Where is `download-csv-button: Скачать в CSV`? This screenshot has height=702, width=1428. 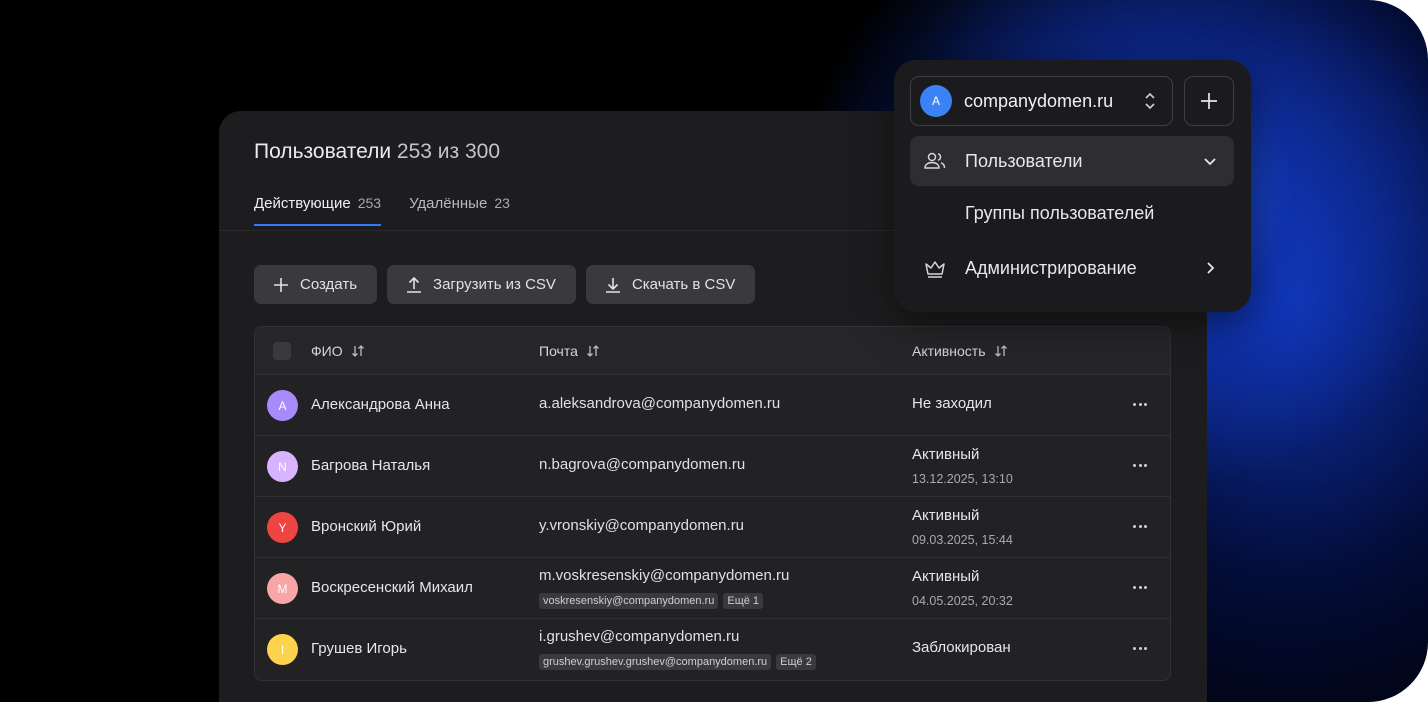
download-csv-button: Скачать в CSV is located at coordinates (670, 284).